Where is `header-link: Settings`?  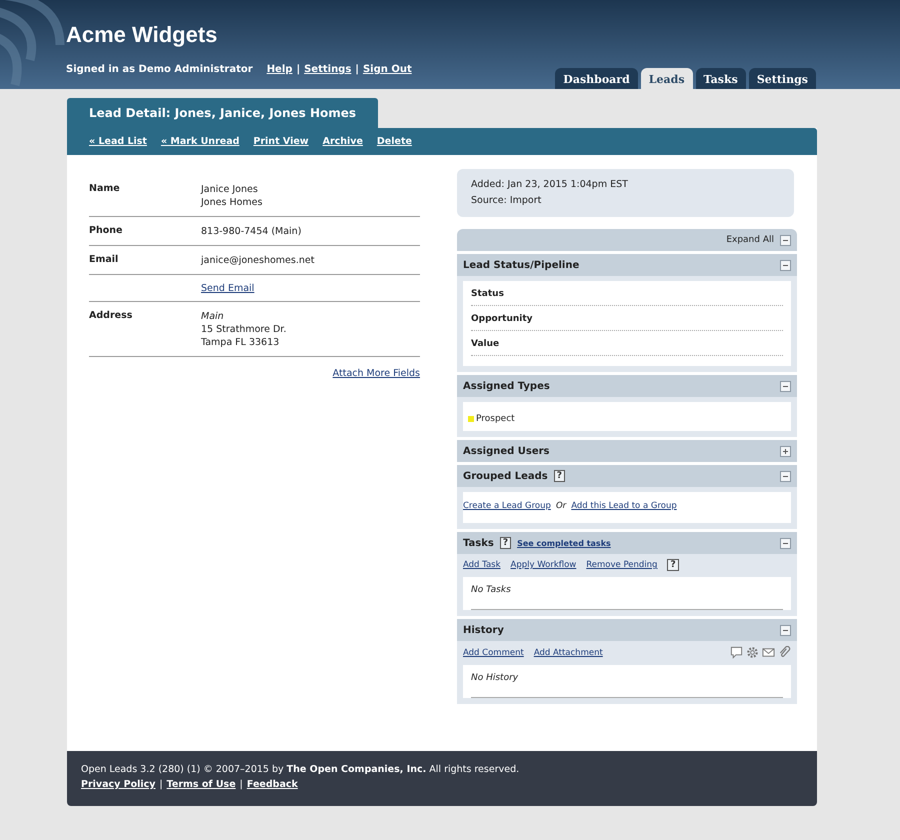
header-link: Settings is located at coordinates (328, 69).